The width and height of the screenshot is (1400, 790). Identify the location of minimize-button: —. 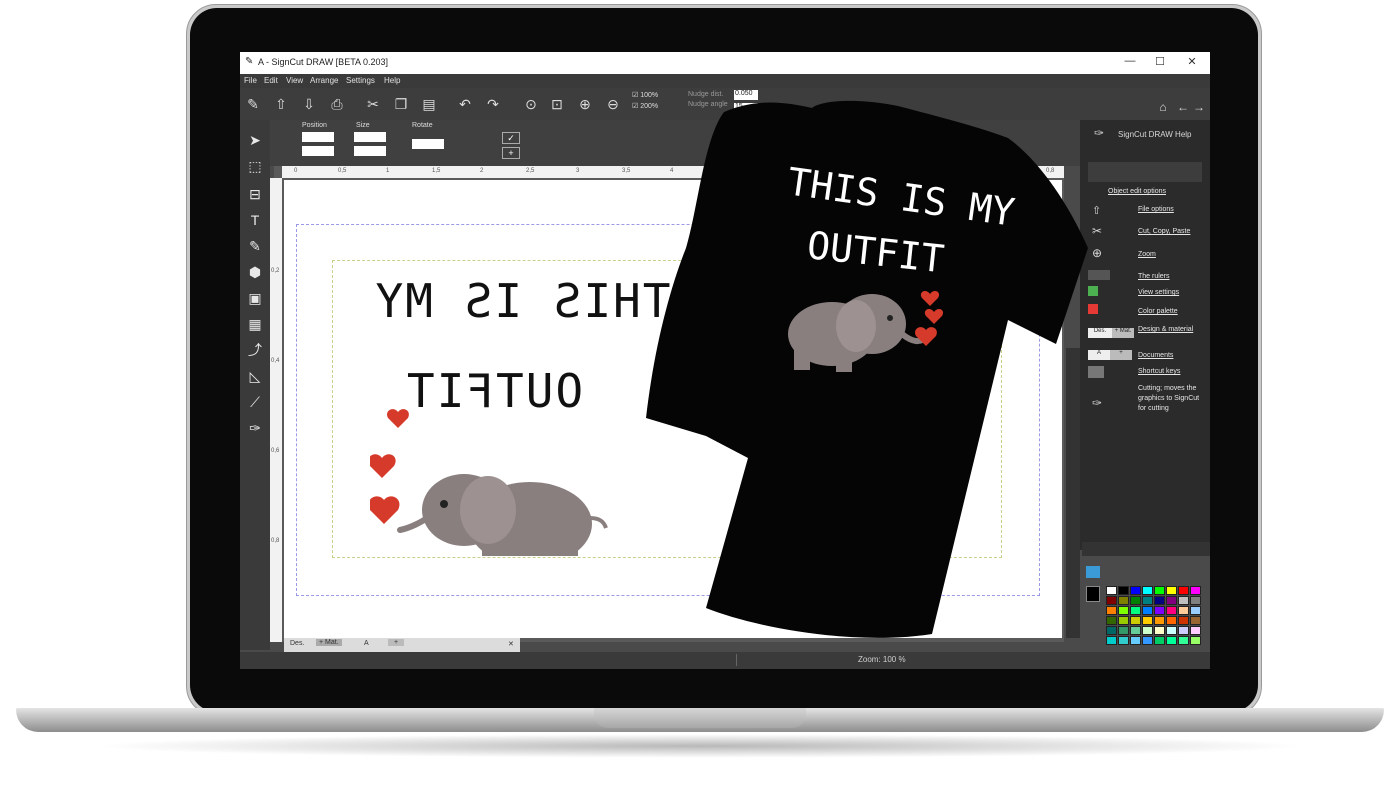
(1130, 61).